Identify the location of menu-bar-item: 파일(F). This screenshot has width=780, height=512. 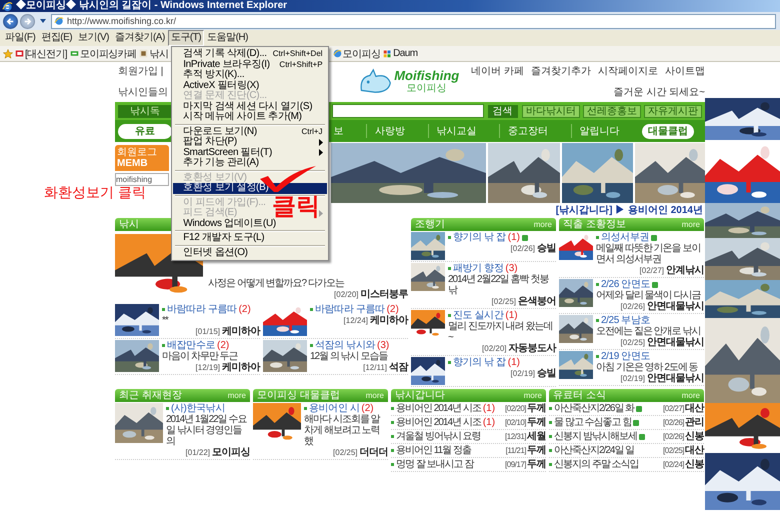
(20, 38).